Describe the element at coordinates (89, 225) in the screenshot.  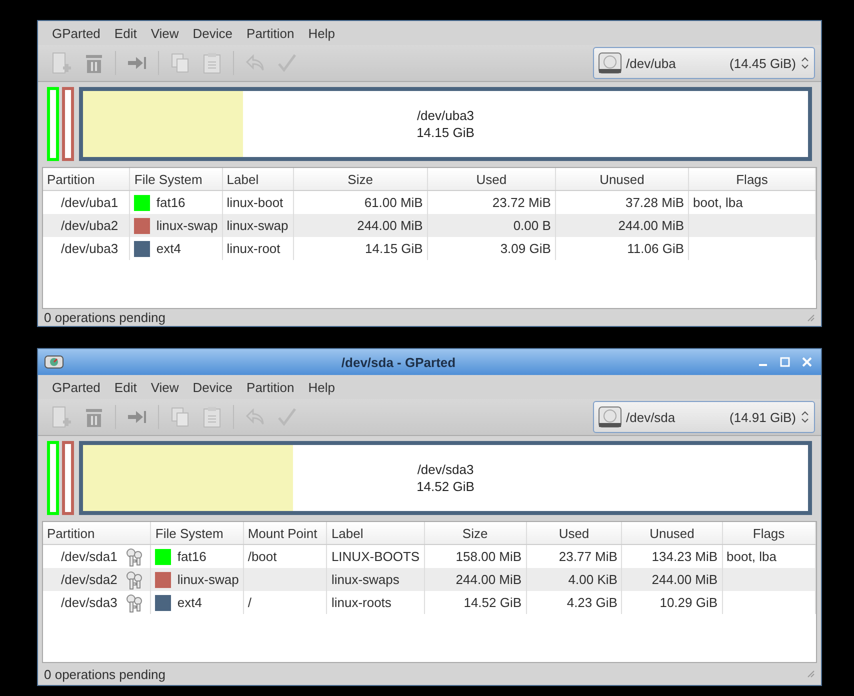
I see `table-cell: /dev/uba2` at that location.